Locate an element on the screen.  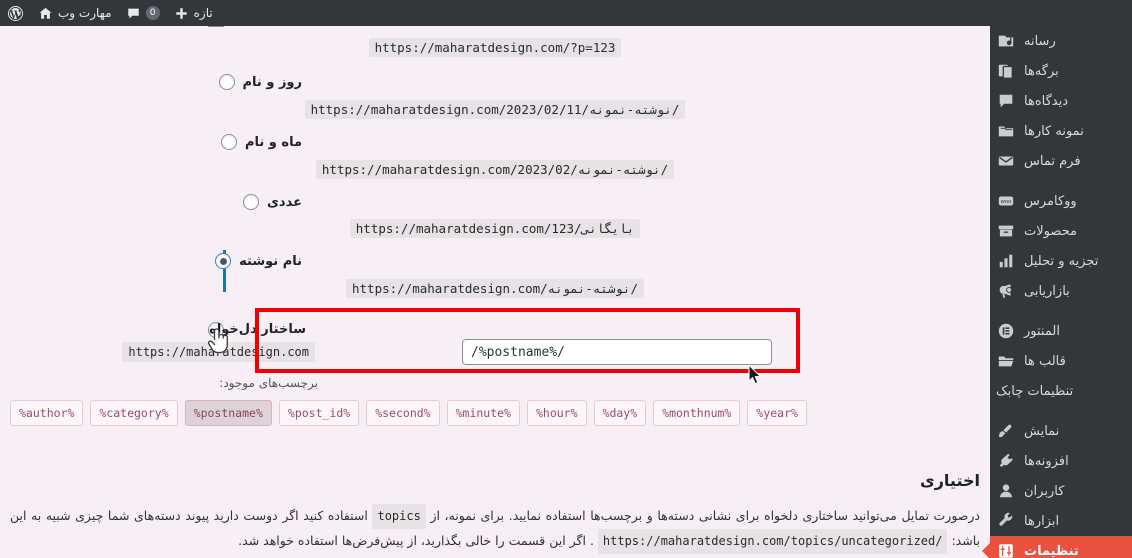
sidebar-item-woocommerce: woo ووکامرس is located at coordinates (1061, 201).